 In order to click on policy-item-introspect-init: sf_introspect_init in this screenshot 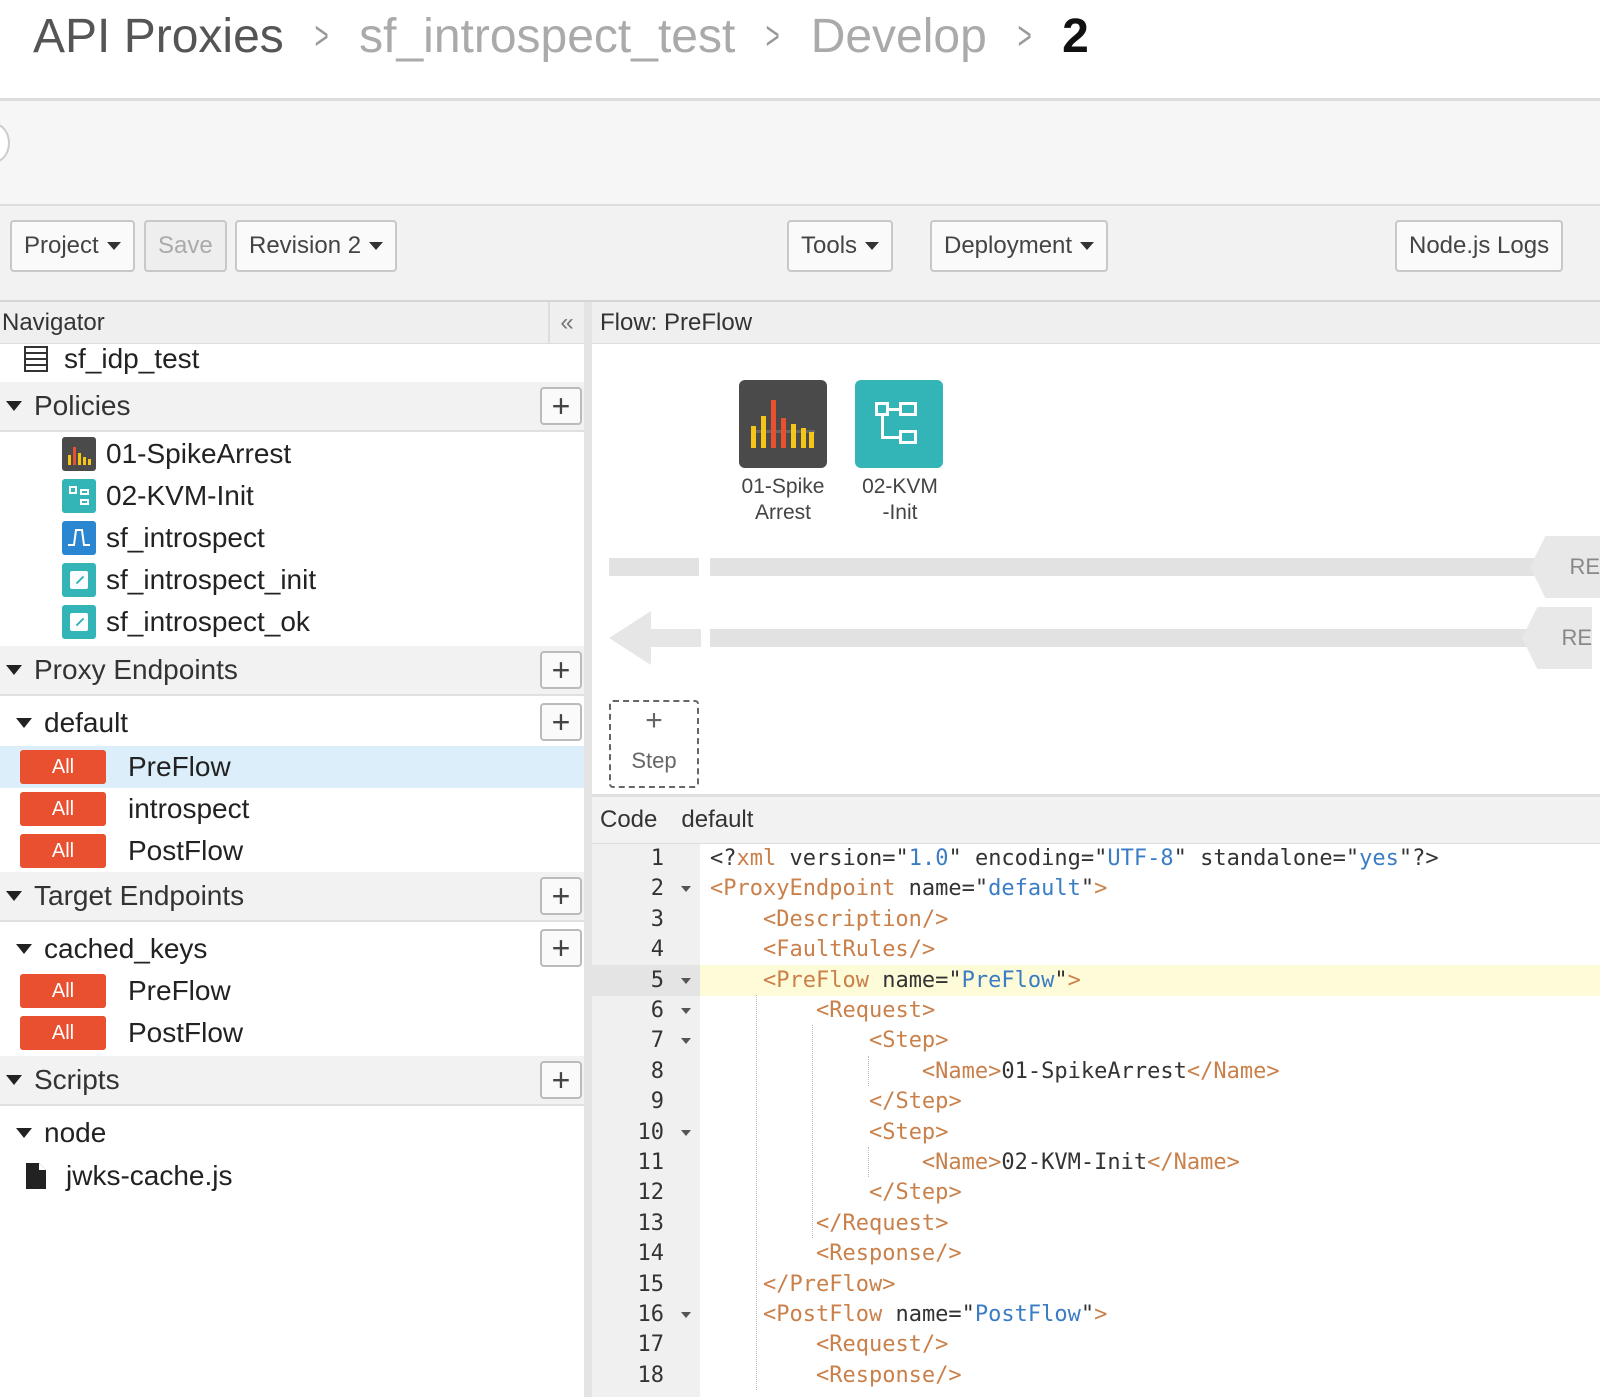, I will do `click(292, 580)`.